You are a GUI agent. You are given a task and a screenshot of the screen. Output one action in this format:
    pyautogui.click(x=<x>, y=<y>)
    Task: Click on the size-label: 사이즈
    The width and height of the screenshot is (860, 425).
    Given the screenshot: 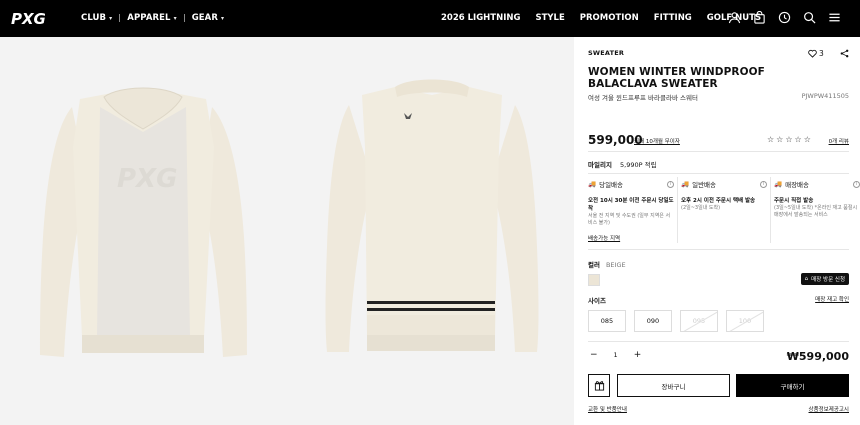 What is the action you would take?
    pyautogui.click(x=597, y=301)
    